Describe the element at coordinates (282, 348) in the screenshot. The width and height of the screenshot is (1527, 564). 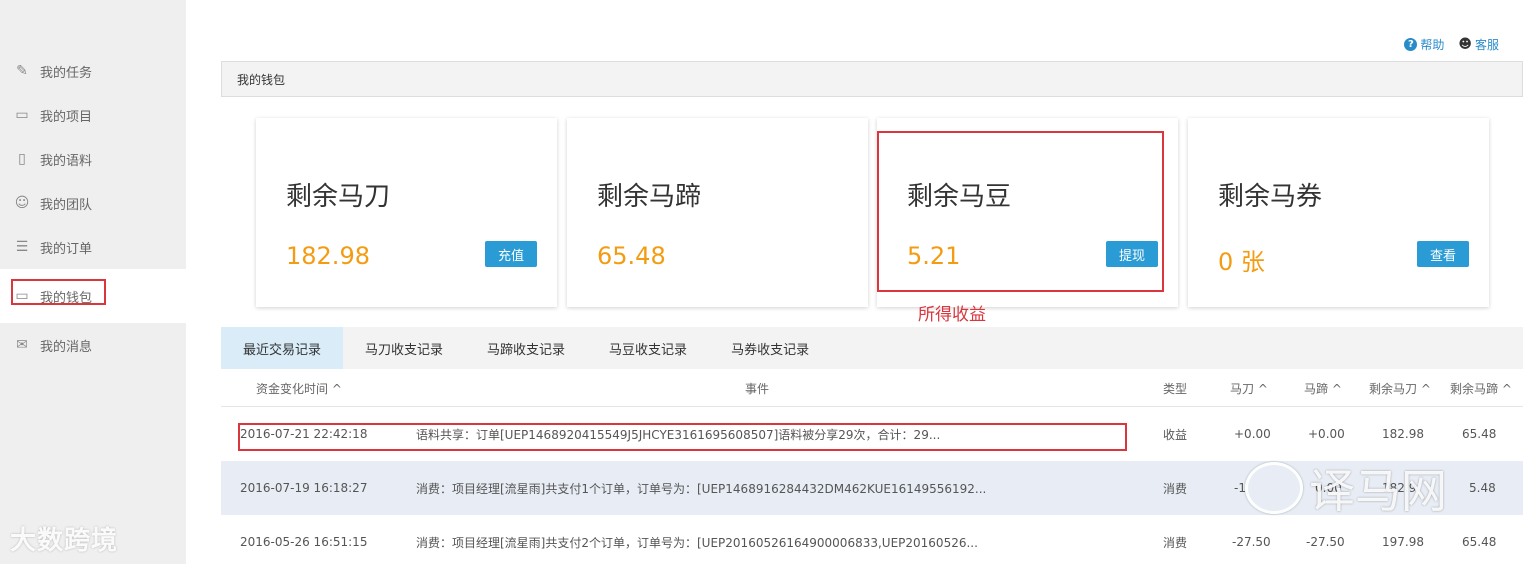
I see `tab-recent: 最近交易记录` at that location.